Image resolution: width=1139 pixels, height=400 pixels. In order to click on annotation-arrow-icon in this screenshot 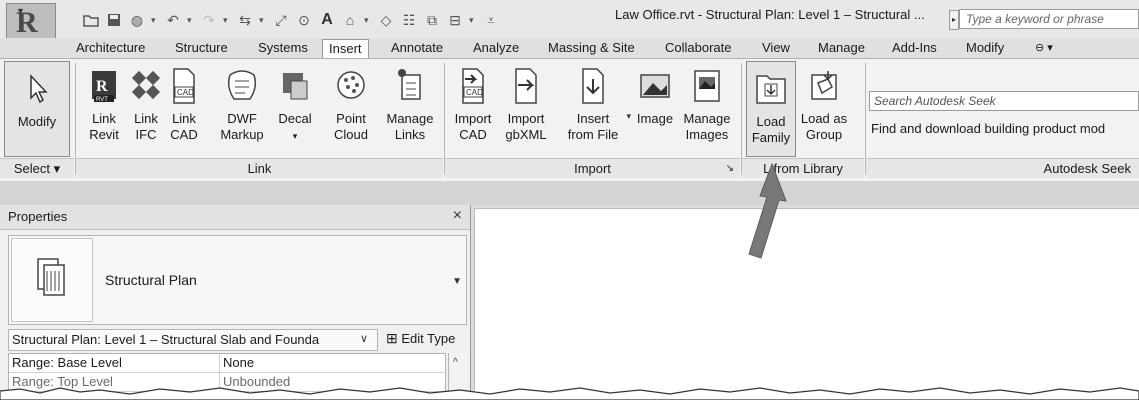, I will do `click(767, 210)`.